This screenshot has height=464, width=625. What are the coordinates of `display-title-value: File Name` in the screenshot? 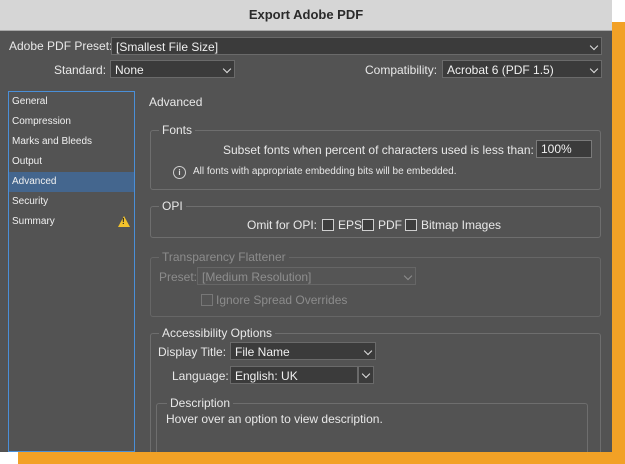 It's located at (262, 352).